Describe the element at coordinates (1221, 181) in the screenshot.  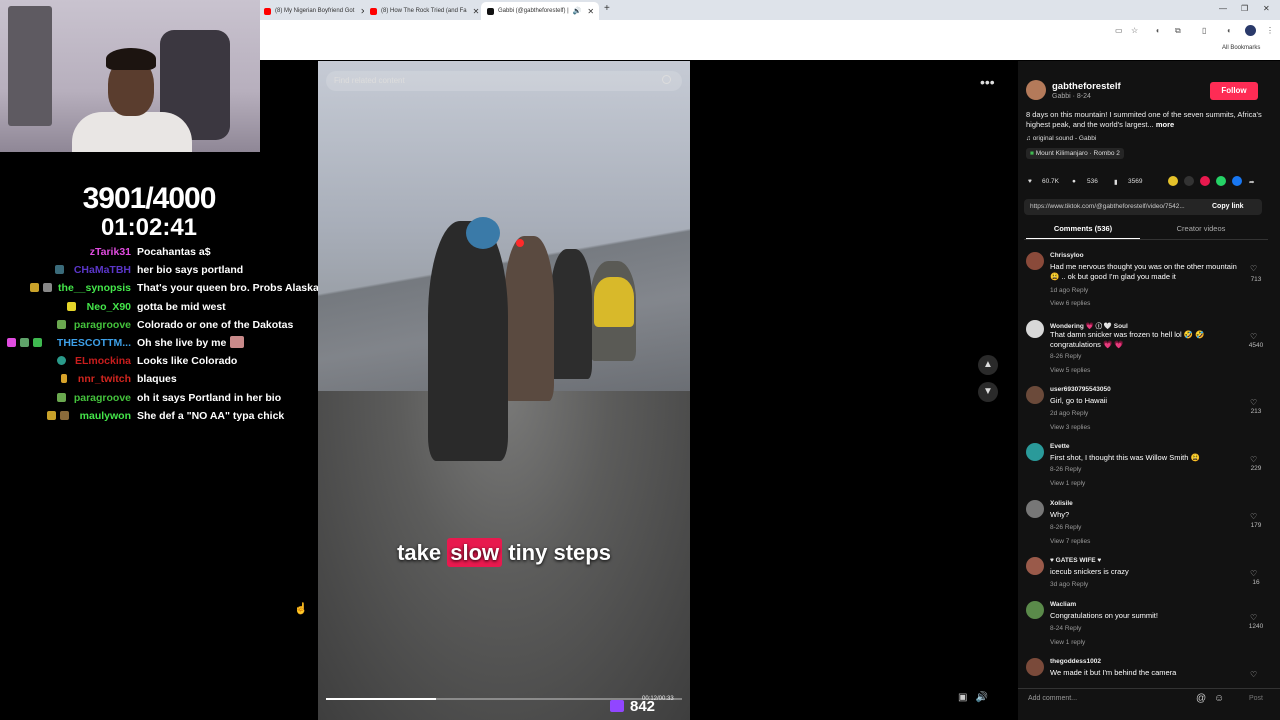
I see `whatsapp-icon` at that location.